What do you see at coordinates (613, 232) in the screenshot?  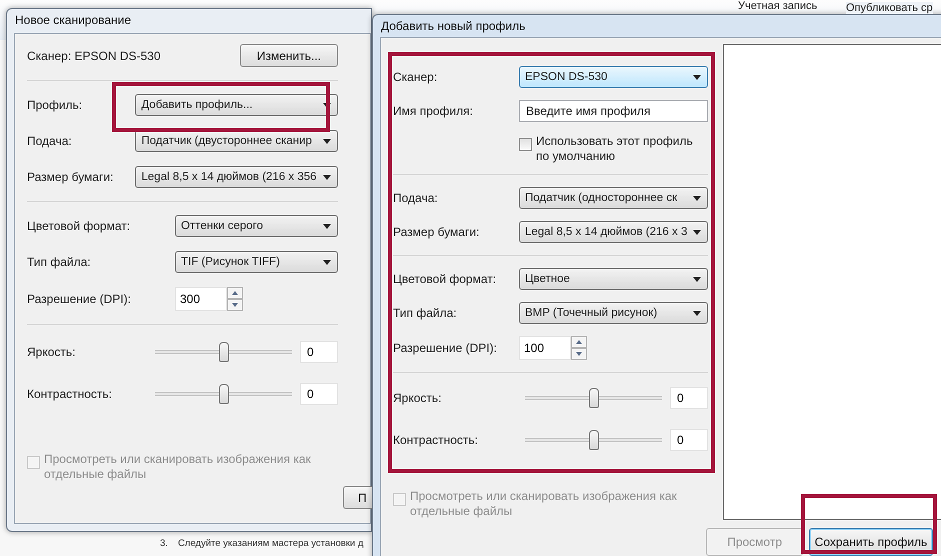 I see `dropdown: Legal 8,5 x 14 дюймов (216 x 3` at bounding box center [613, 232].